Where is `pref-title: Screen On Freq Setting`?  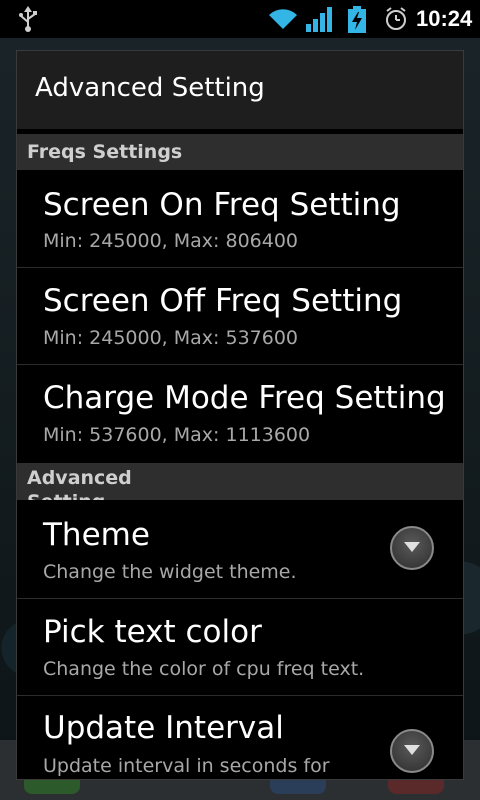 pref-title: Screen On Freq Setting is located at coordinates (222, 205).